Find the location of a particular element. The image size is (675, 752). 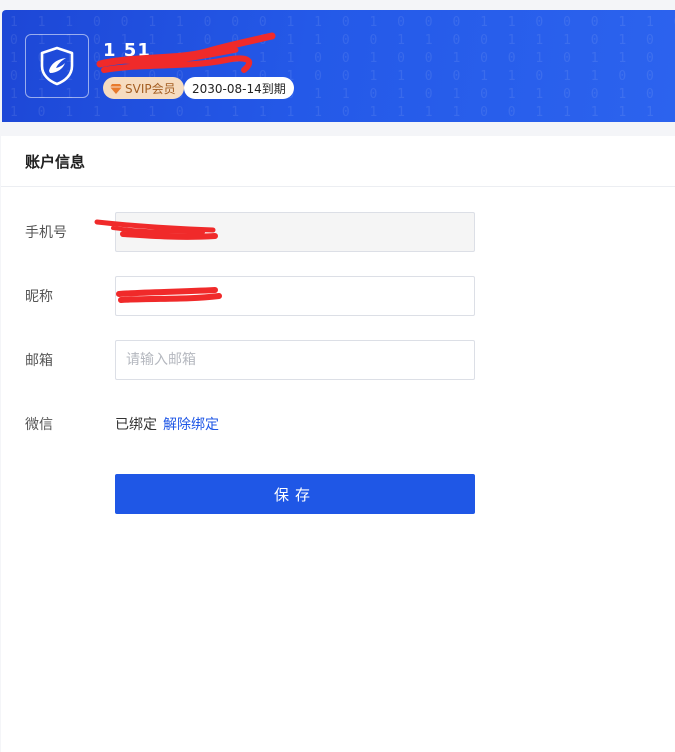

redaction-scribble is located at coordinates (186, 52).